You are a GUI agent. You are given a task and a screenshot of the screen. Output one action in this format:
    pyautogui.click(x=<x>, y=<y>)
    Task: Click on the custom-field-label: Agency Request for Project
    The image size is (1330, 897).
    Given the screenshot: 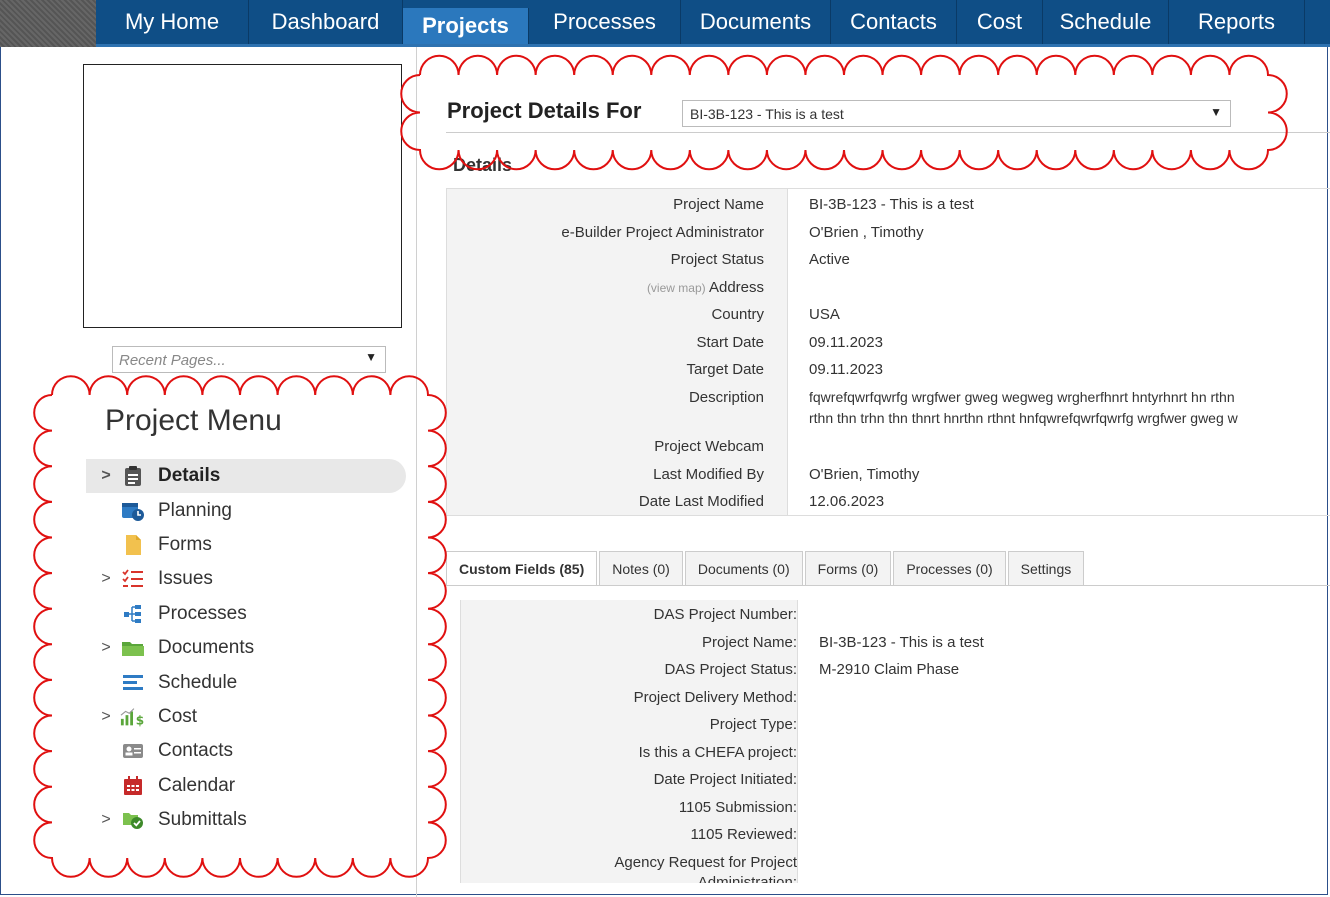 What is the action you would take?
    pyautogui.click(x=705, y=862)
    